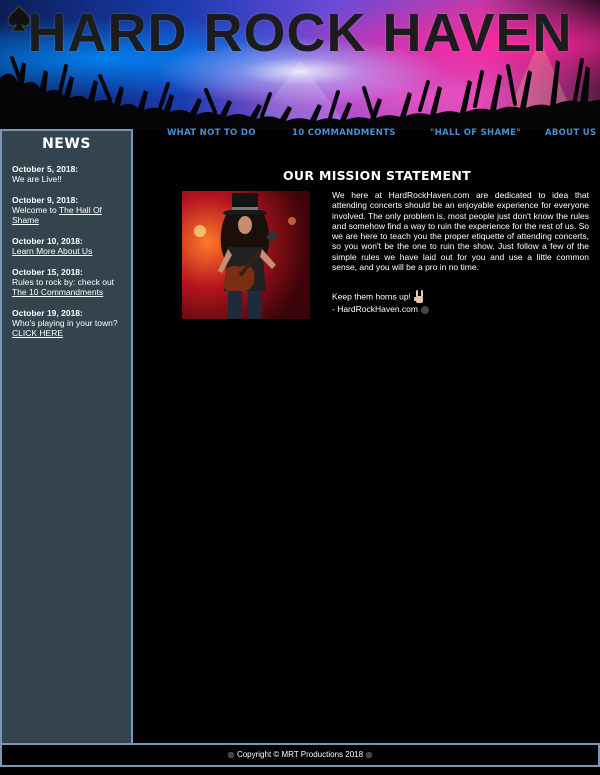 The image size is (600, 775). I want to click on news-text: Rules to rock by: check out, so click(63, 282).